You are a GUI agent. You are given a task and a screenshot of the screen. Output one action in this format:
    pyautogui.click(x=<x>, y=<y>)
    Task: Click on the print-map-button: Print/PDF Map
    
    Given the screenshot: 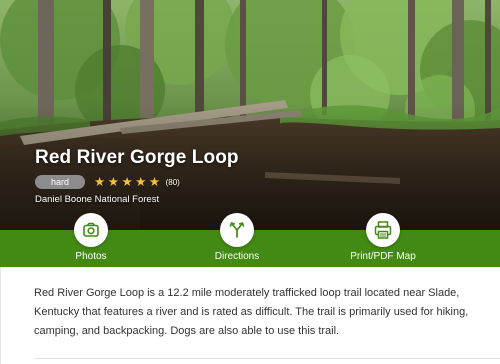 What is the action you would take?
    pyautogui.click(x=383, y=238)
    